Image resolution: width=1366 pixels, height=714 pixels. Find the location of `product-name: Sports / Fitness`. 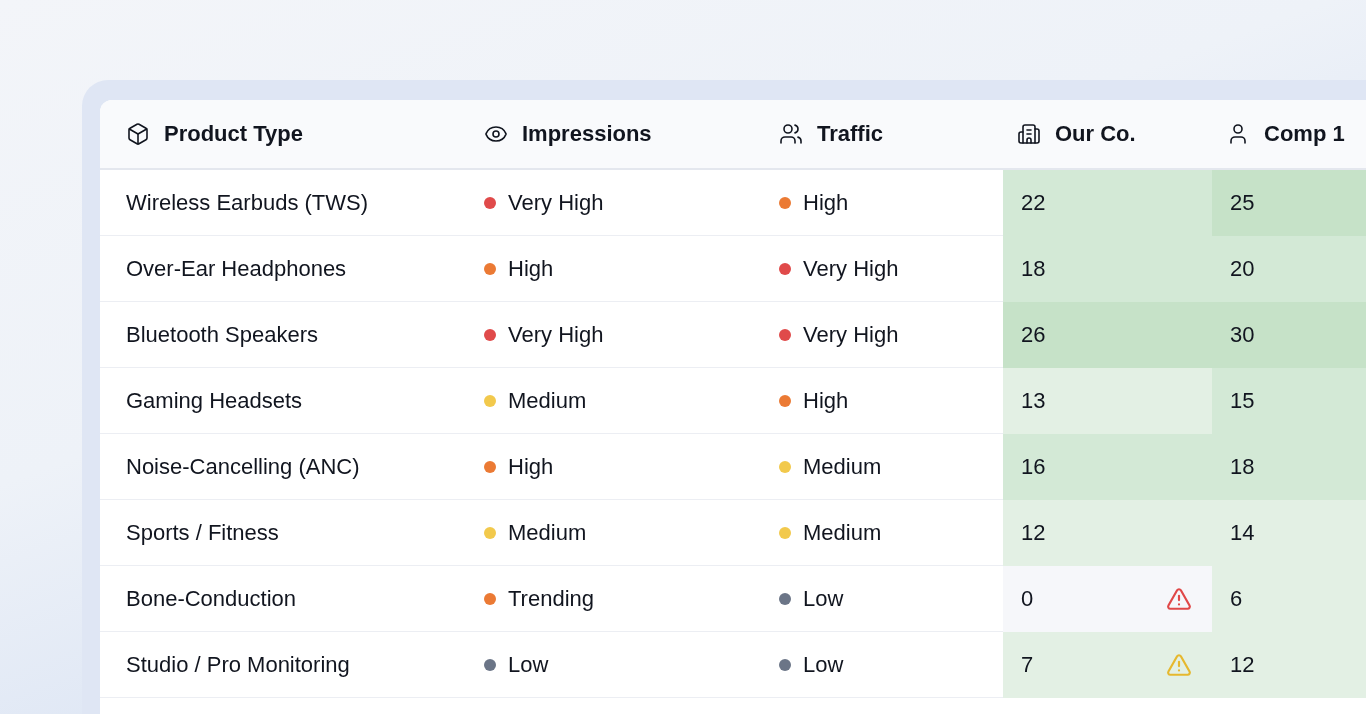

product-name: Sports / Fitness is located at coordinates (202, 532).